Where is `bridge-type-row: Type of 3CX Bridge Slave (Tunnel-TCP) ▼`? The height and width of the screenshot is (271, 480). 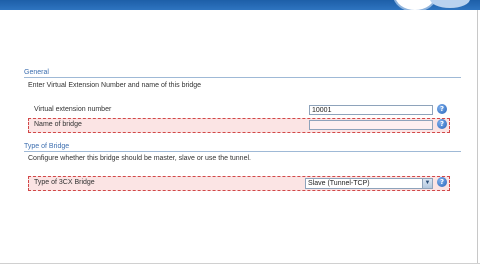
bridge-type-row: Type of 3CX Bridge Slave (Tunnel-TCP) ▼ is located at coordinates (239, 183).